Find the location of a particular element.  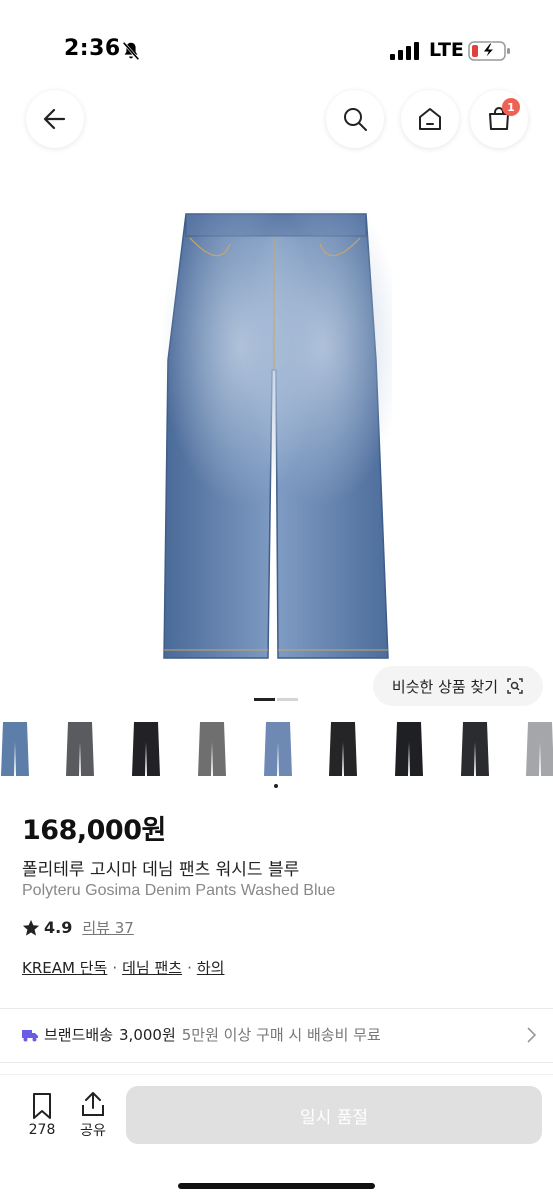

star-icon is located at coordinates (31, 927).